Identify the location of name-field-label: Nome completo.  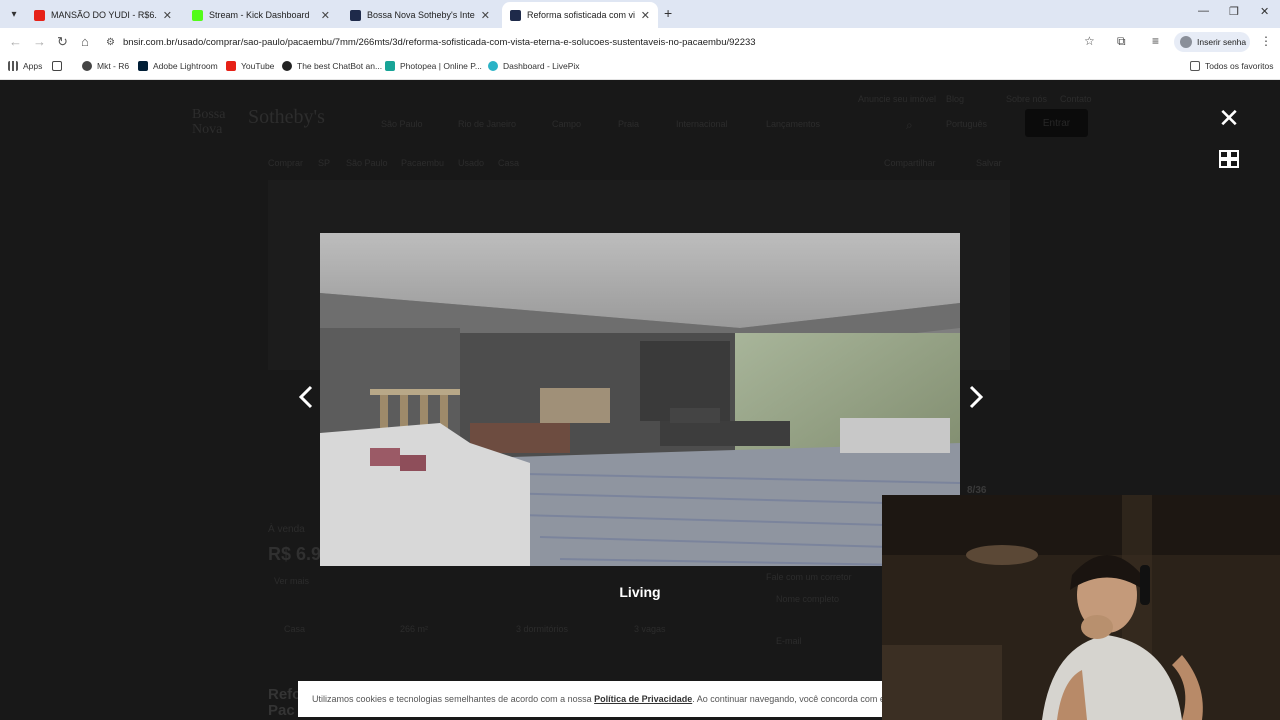
(808, 599).